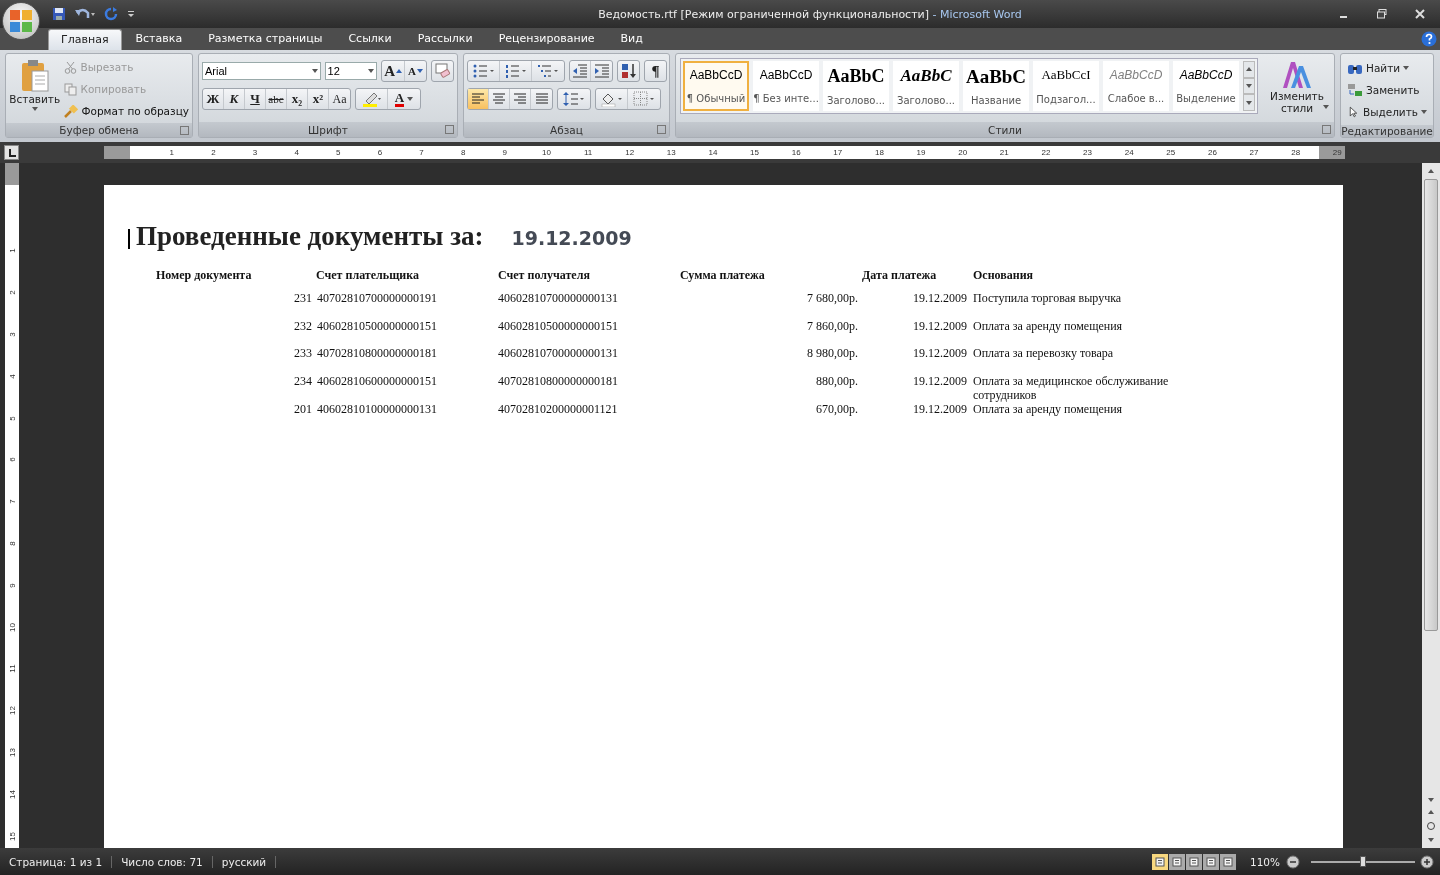 Image resolution: width=1440 pixels, height=875 pixels. I want to click on shrink-font-button: A, so click(415, 71).